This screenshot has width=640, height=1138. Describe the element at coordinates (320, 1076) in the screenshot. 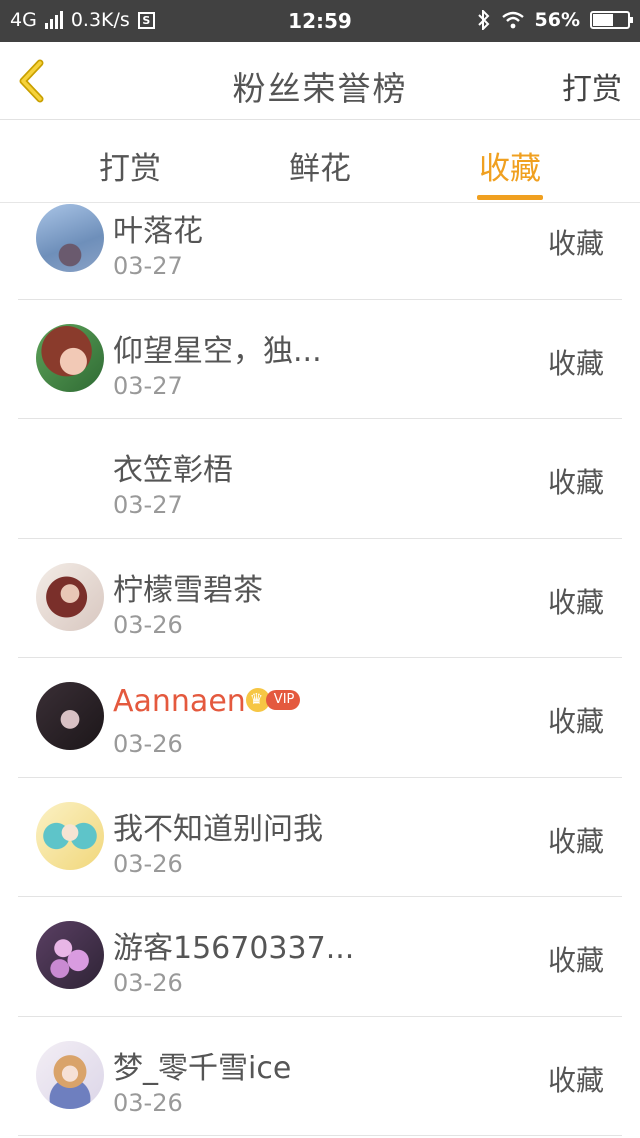

I see `list-item: 梦_零千雪ice 03-26 收藏` at that location.